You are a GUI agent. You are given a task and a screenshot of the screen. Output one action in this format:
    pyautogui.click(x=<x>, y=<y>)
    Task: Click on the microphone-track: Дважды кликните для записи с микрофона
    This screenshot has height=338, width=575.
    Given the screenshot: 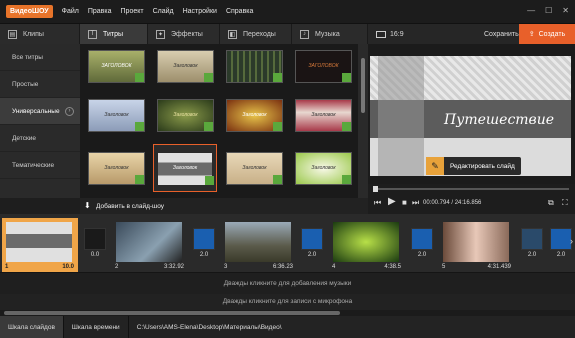 What is the action you would take?
    pyautogui.click(x=287, y=302)
    